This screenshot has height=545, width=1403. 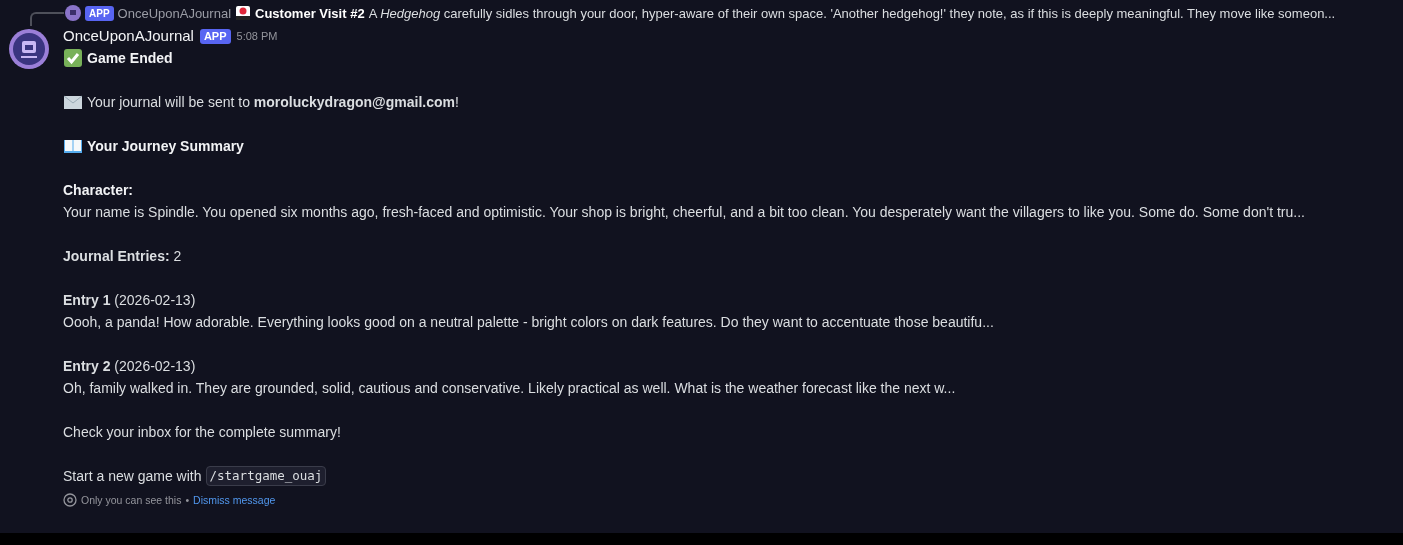 What do you see at coordinates (243, 13) in the screenshot?
I see `card-icon` at bounding box center [243, 13].